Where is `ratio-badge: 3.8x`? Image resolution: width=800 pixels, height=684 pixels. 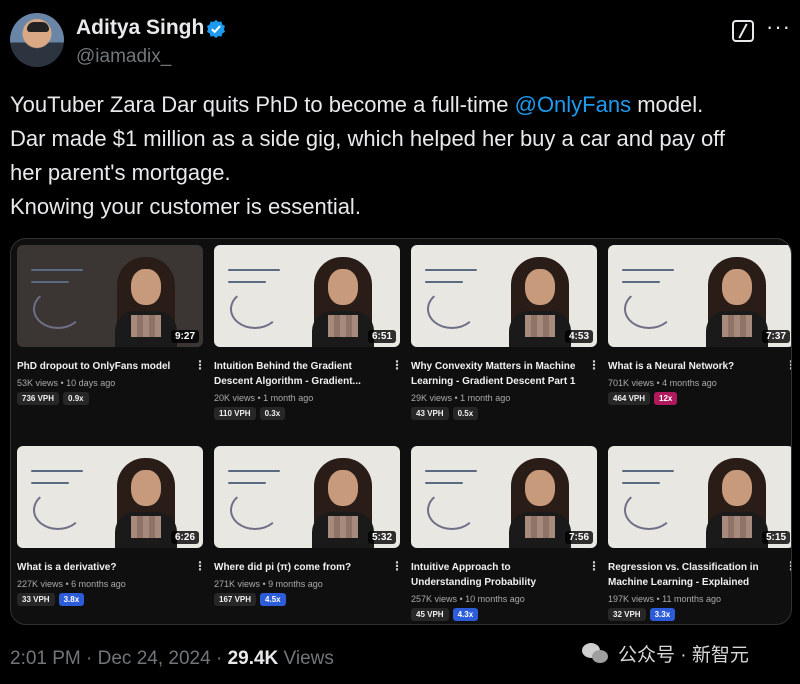
ratio-badge: 3.8x is located at coordinates (71, 599).